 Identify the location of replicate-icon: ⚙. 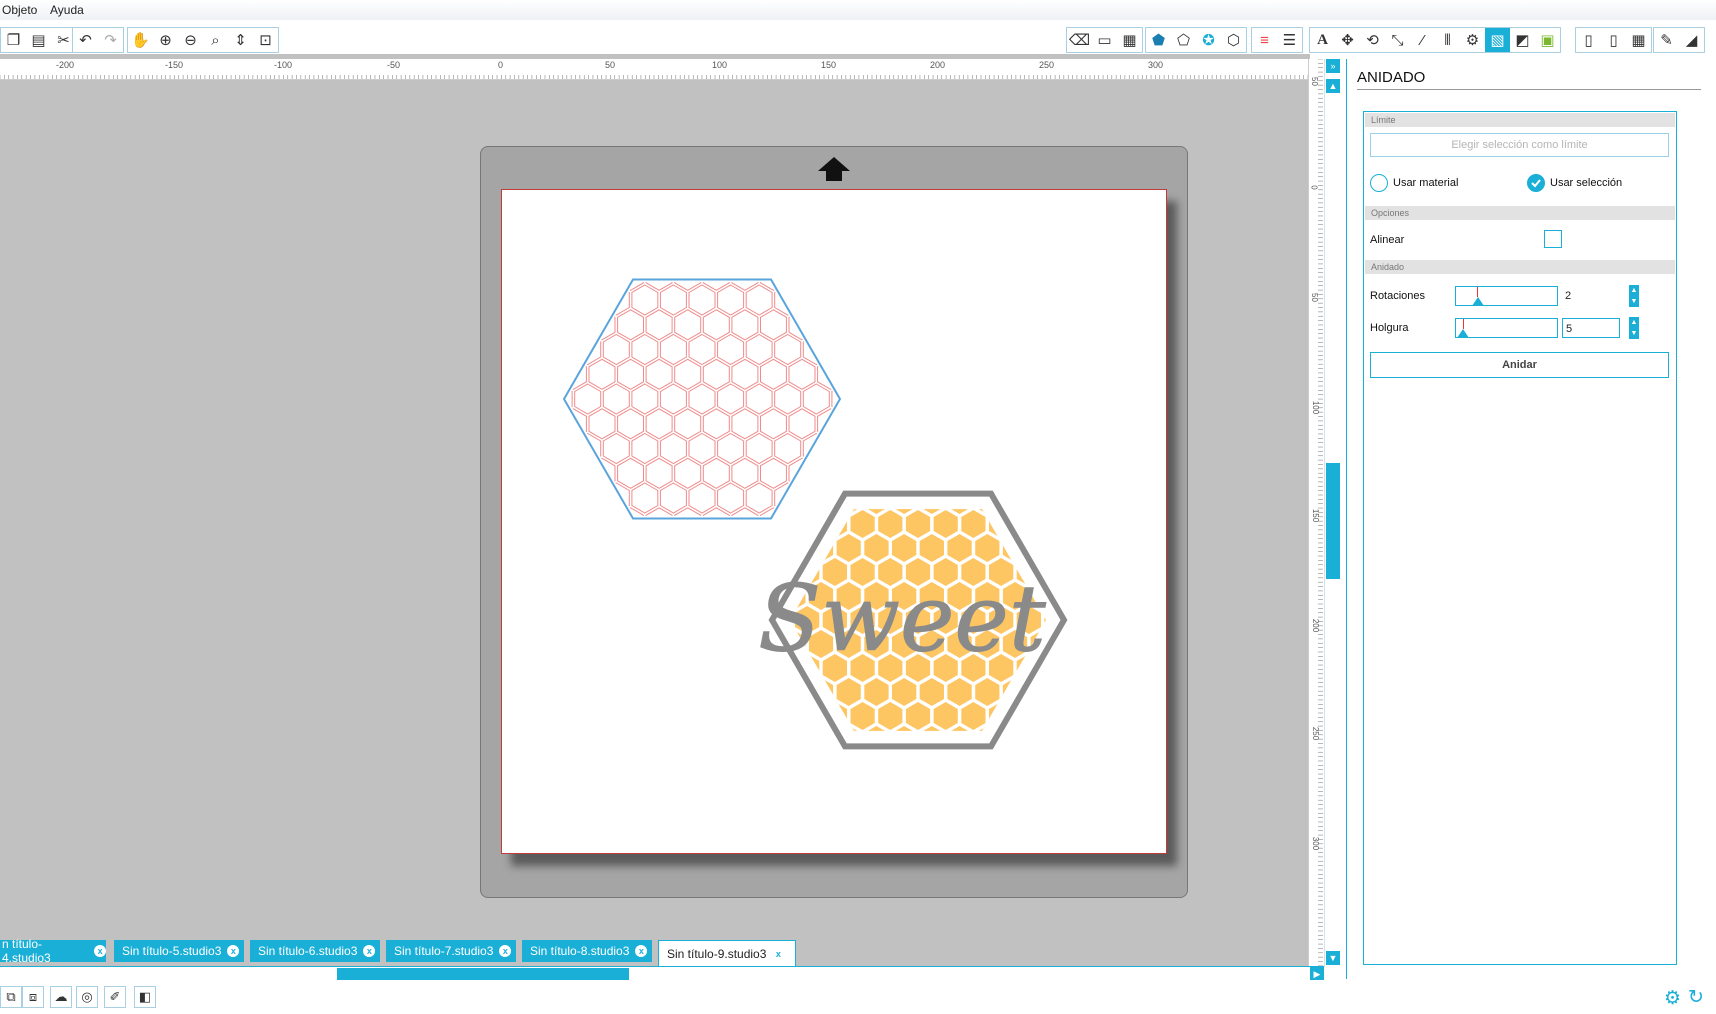
(1472, 40).